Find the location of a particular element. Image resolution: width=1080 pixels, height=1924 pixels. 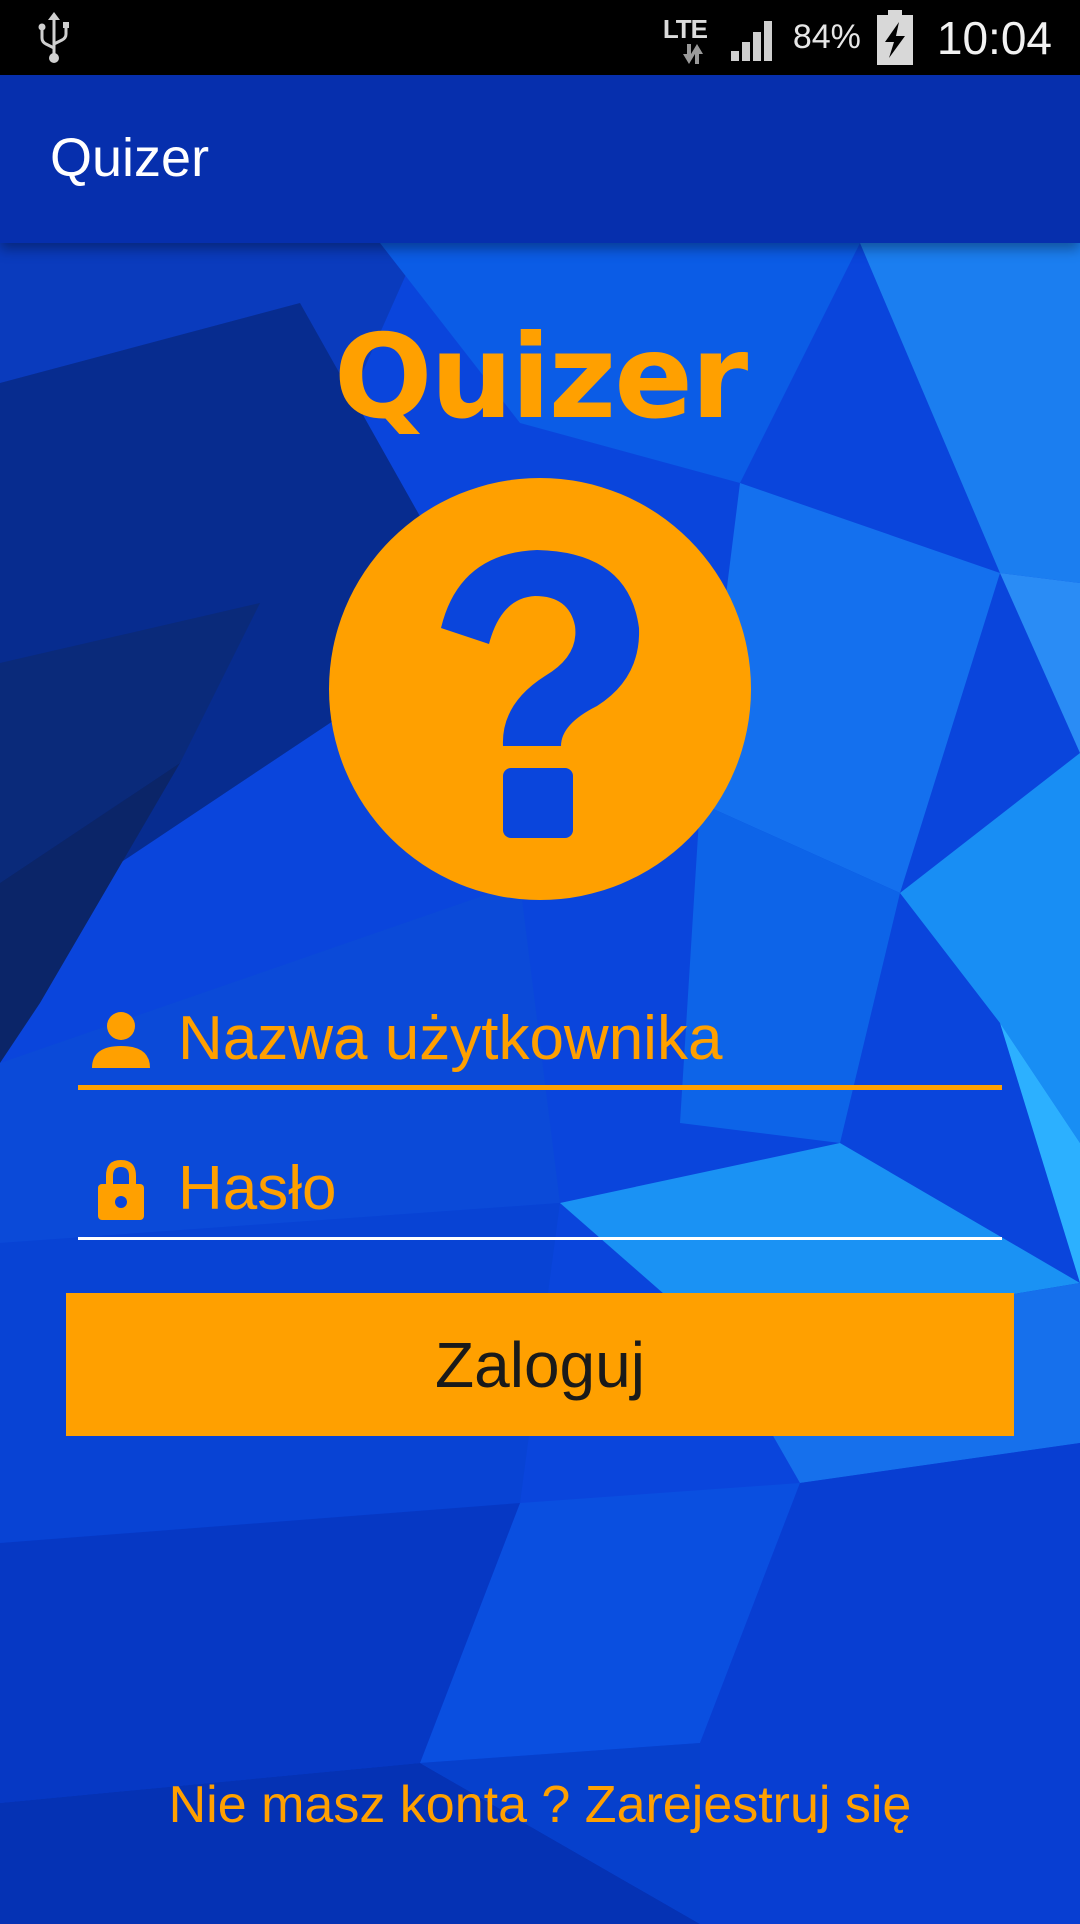

logo-title: Quizer is located at coordinates (540, 377).